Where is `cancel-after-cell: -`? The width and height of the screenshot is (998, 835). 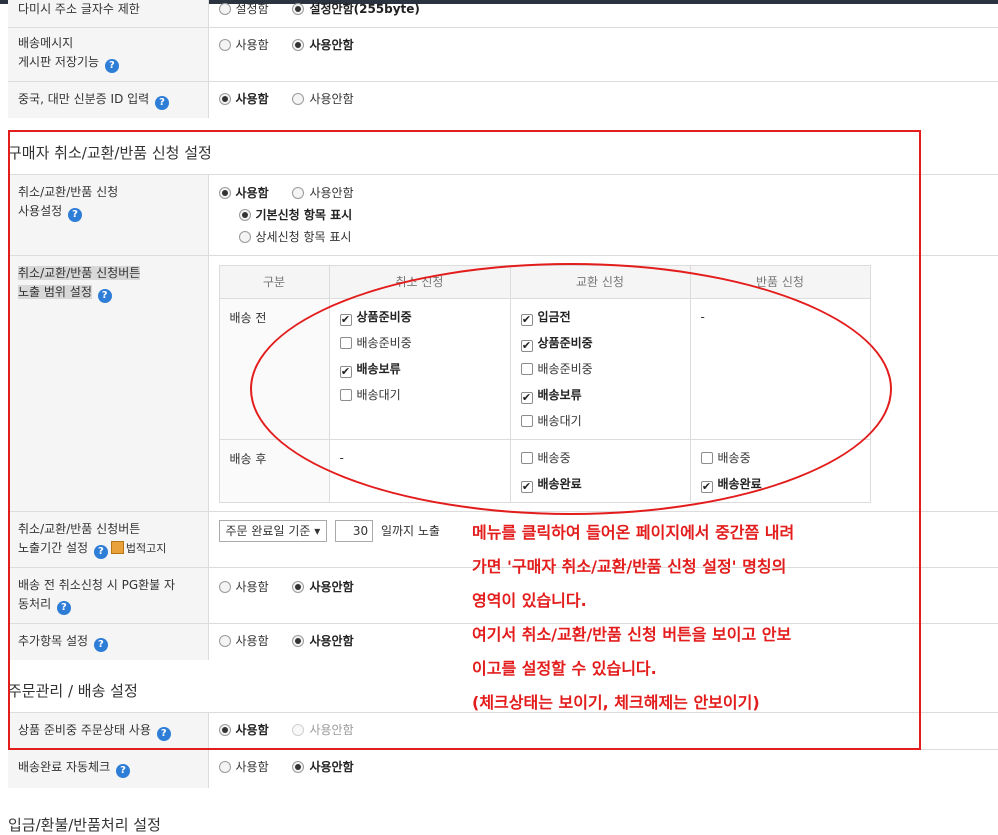 cancel-after-cell: - is located at coordinates (419, 471).